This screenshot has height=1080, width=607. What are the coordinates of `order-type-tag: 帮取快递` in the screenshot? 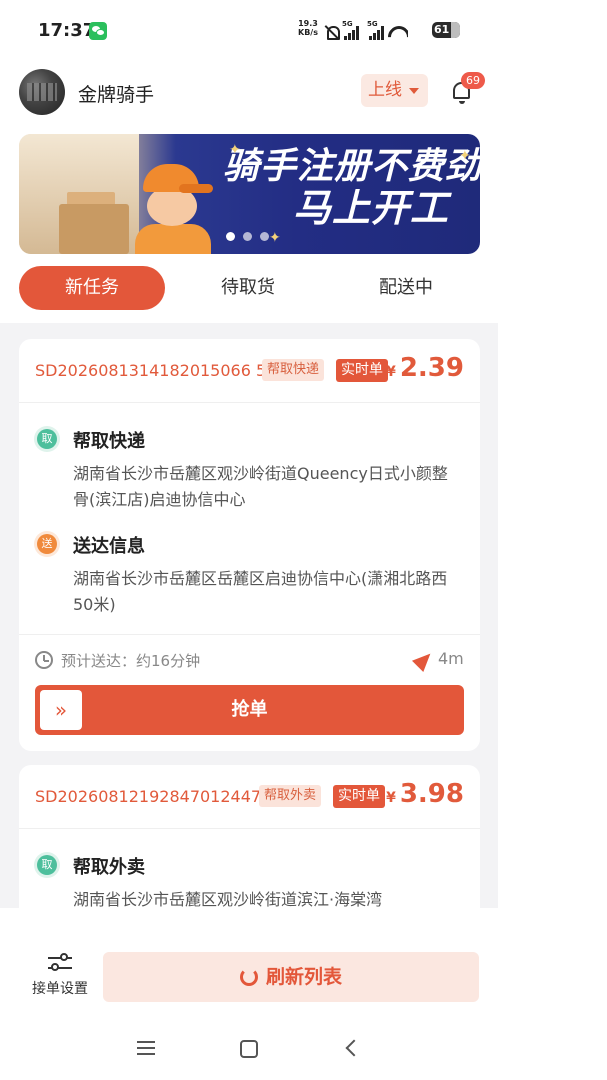 It's located at (293, 370).